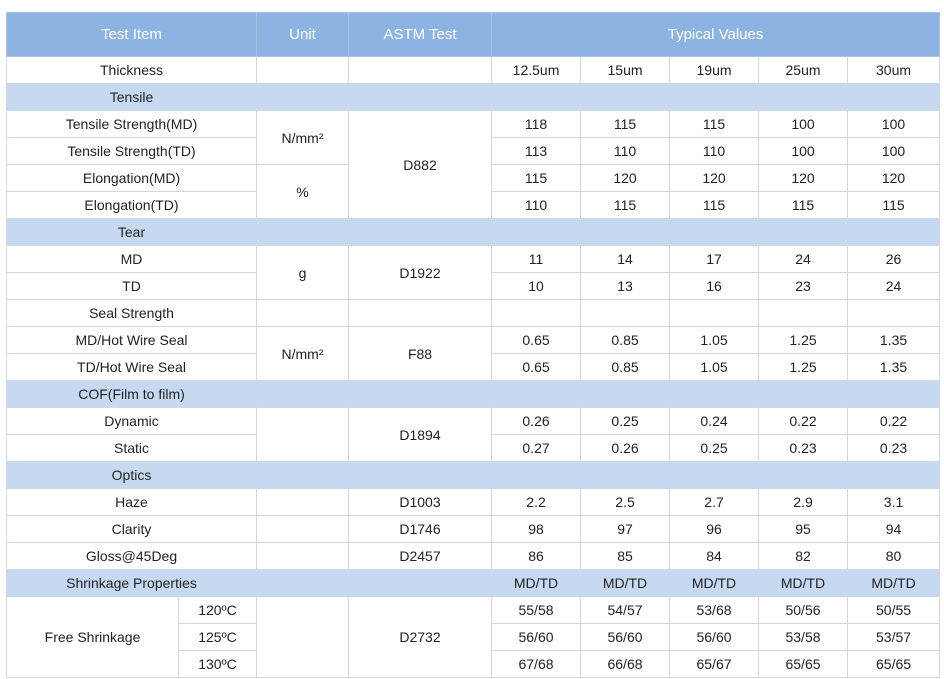 Image resolution: width=944 pixels, height=679 pixels. What do you see at coordinates (217, 664) in the screenshot?
I see `temperature-cell: 130ºC` at bounding box center [217, 664].